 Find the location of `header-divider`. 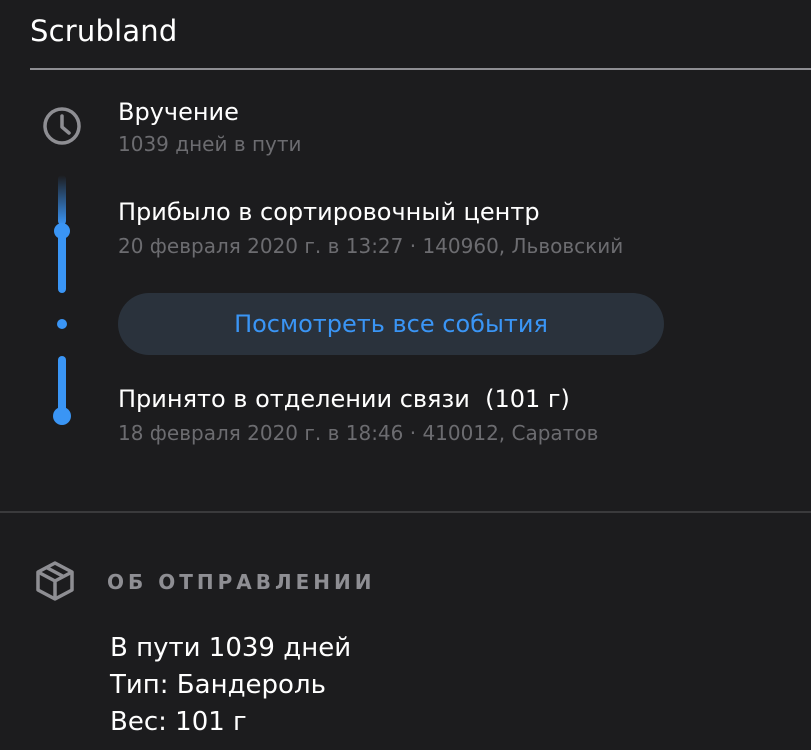

header-divider is located at coordinates (420, 69).